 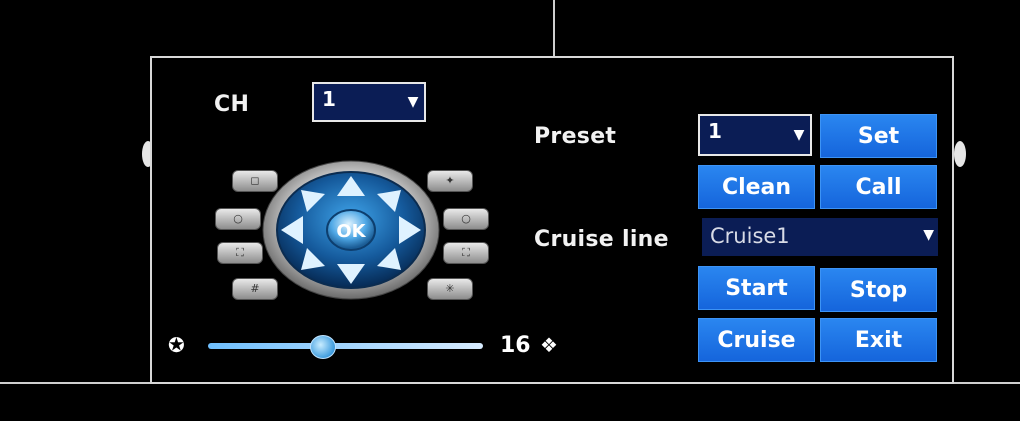 What do you see at coordinates (715, 131) in the screenshot?
I see `preset-select-value: 1` at bounding box center [715, 131].